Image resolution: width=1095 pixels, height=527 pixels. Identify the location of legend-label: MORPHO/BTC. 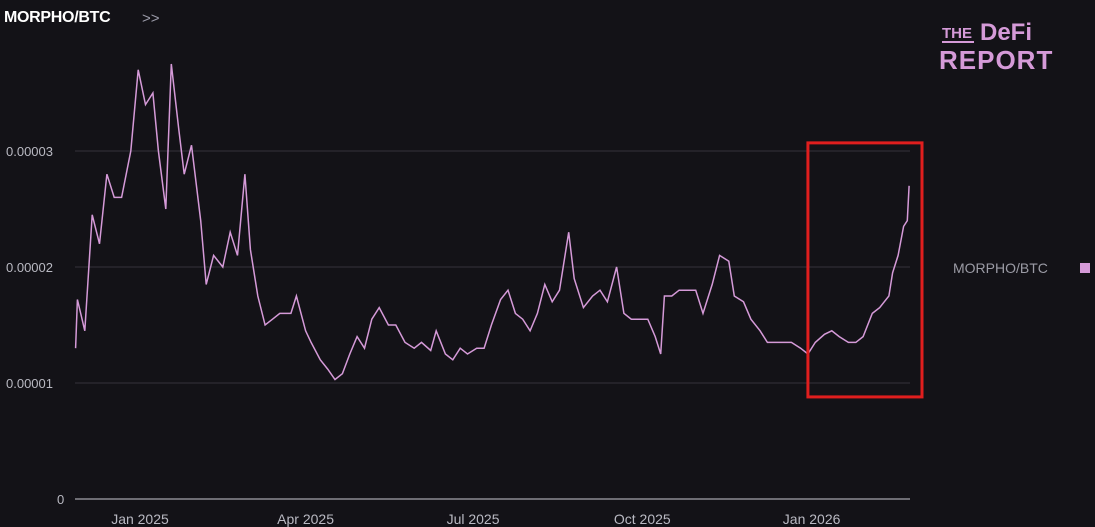
(1000, 268).